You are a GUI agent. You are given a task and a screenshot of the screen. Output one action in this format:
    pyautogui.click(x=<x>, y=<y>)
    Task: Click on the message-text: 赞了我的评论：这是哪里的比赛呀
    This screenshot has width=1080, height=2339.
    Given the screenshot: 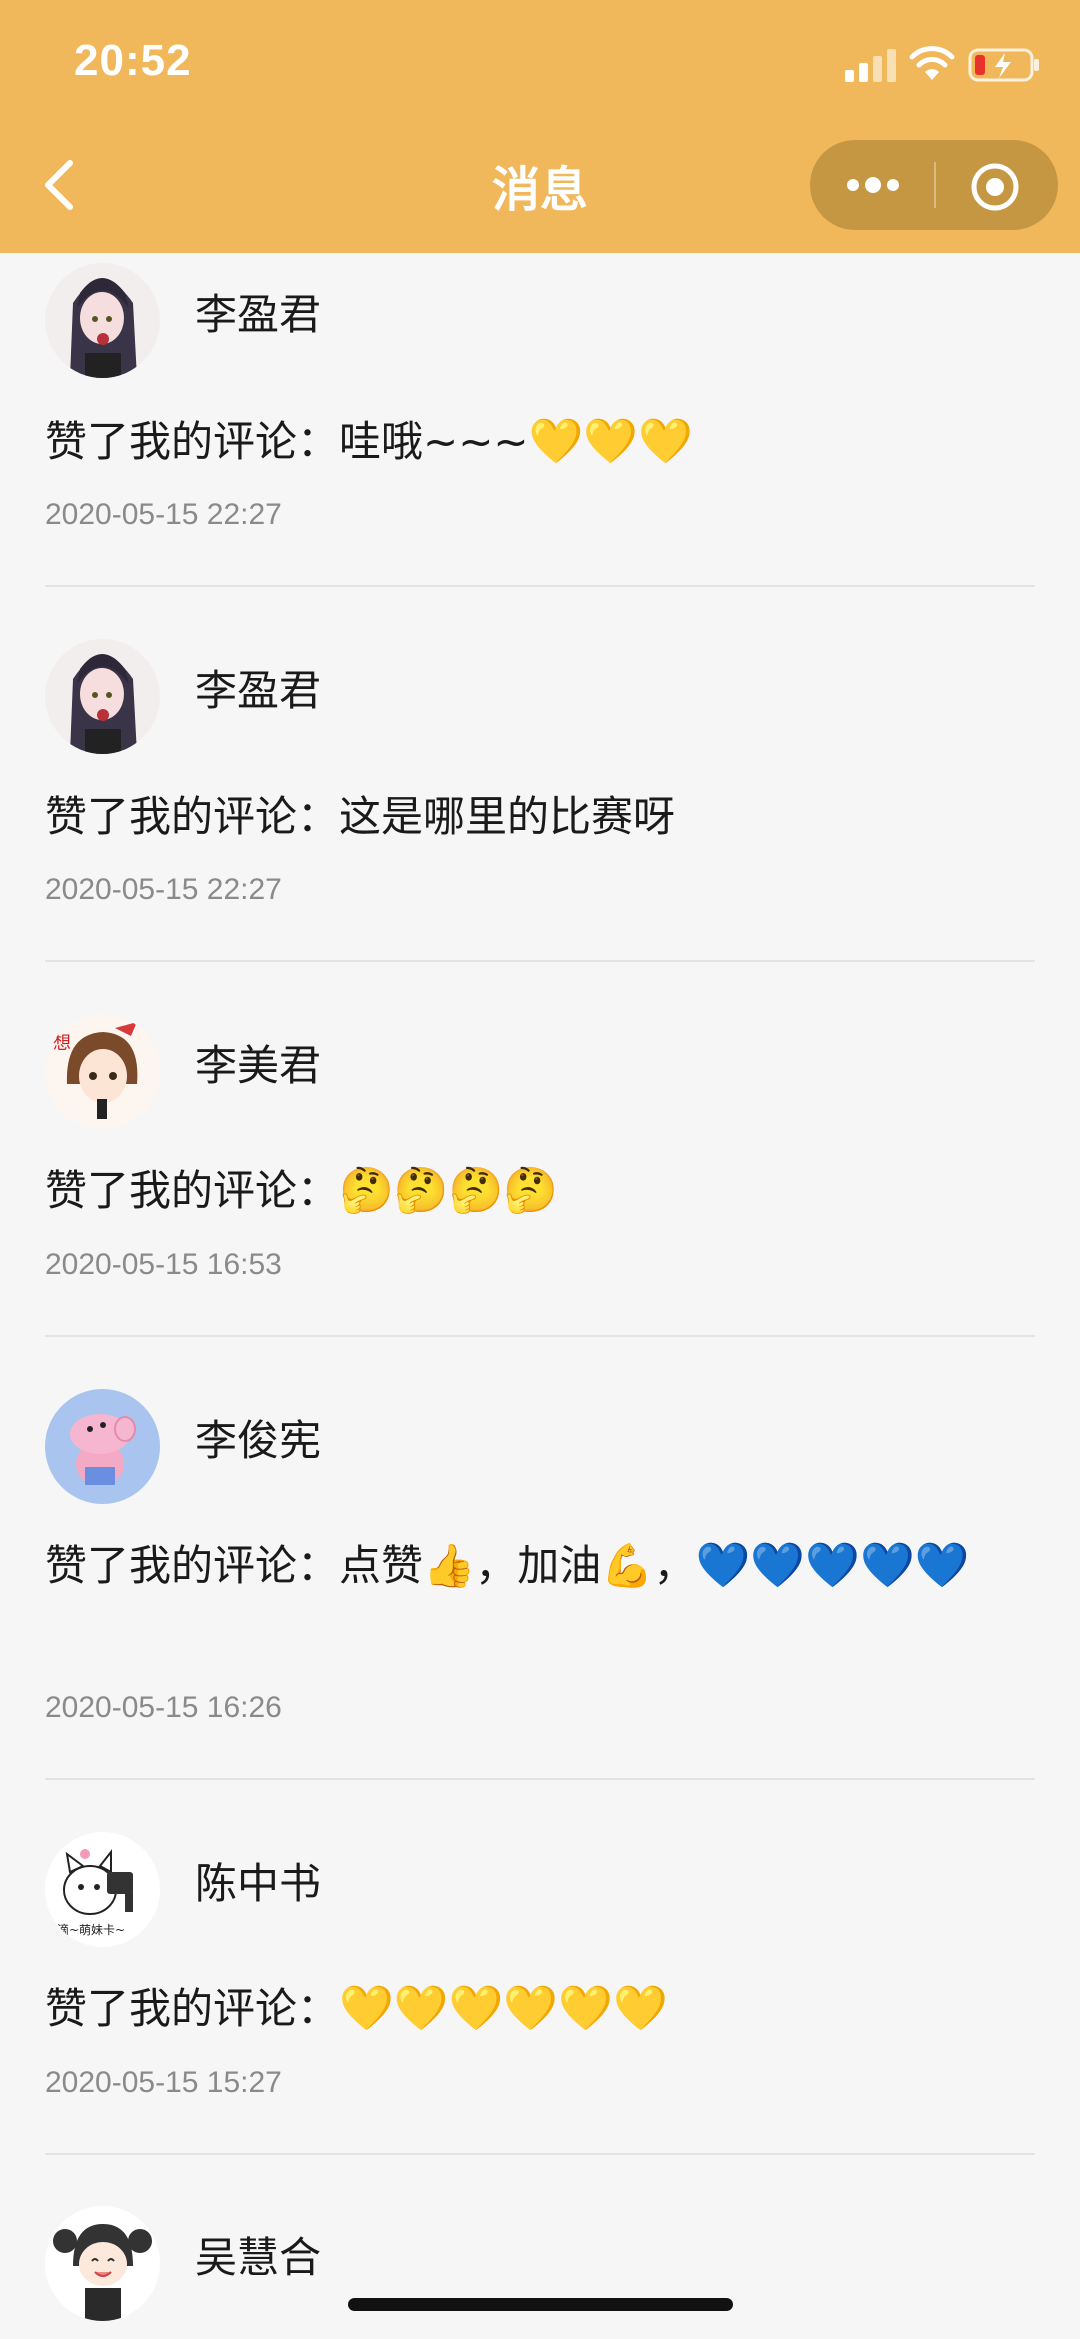 What is the action you would take?
    pyautogui.click(x=540, y=817)
    